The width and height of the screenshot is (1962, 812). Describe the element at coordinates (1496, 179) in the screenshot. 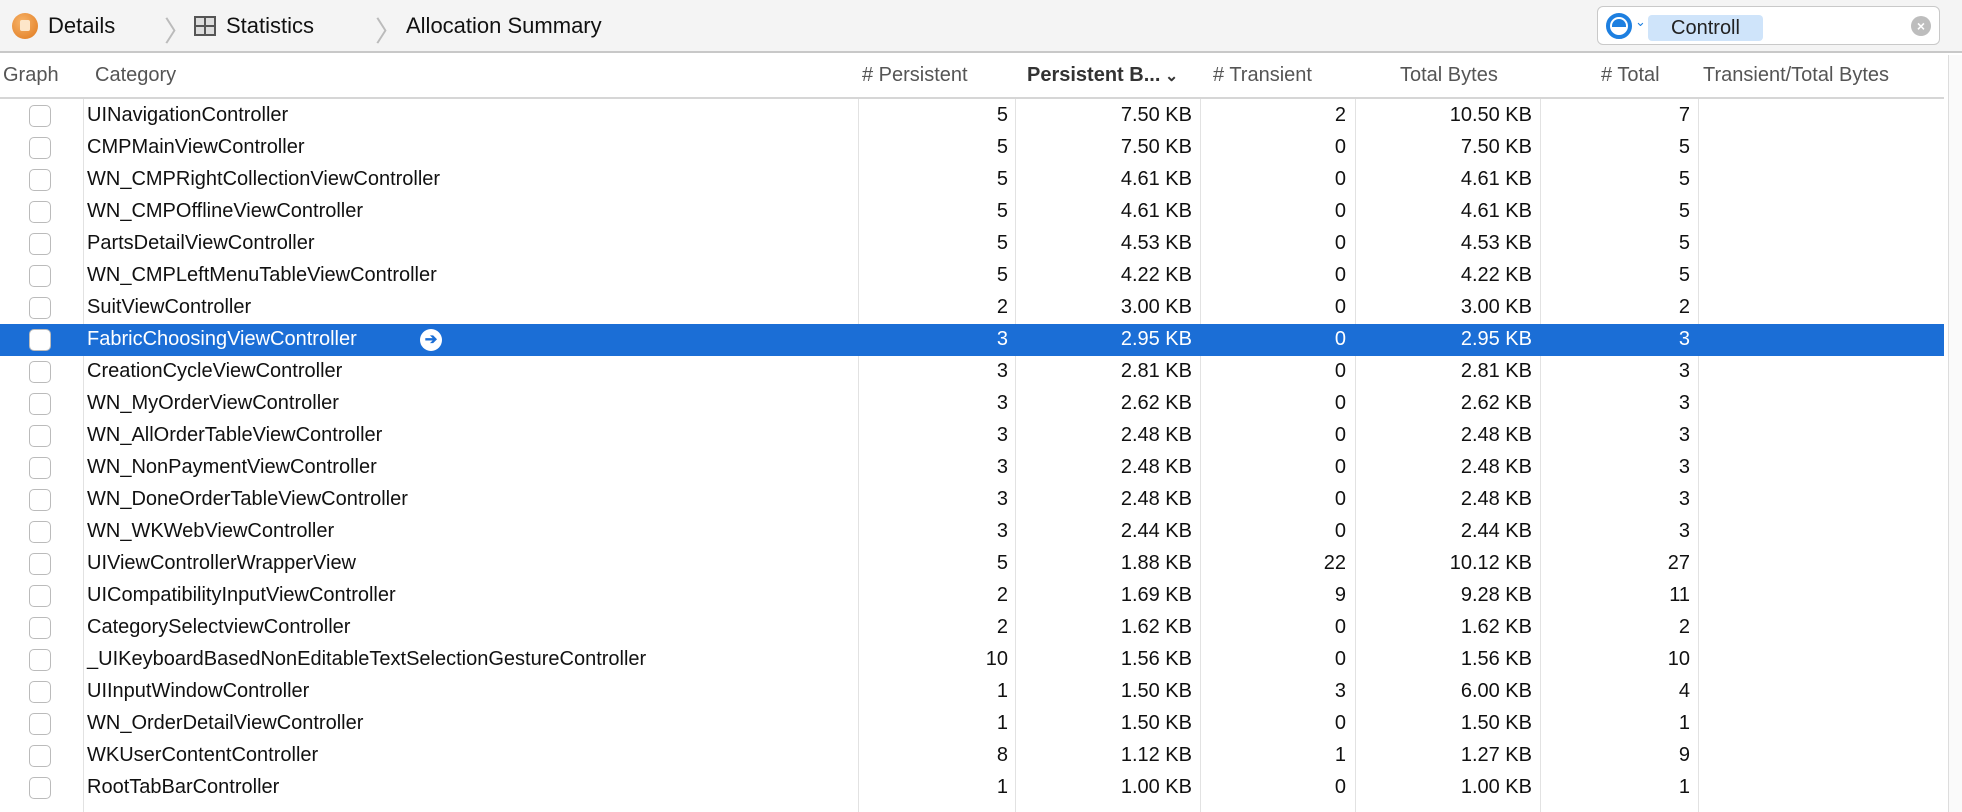

I see `cell-value: 4.61 KB` at that location.